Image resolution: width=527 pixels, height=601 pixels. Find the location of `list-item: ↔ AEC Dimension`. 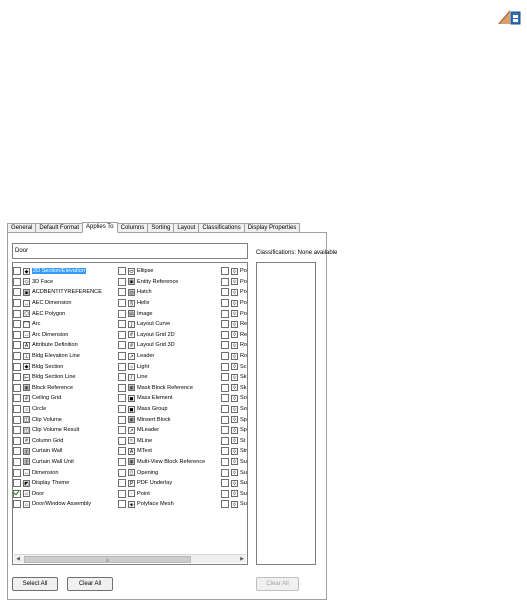

list-item: ↔ AEC Dimension is located at coordinates (65, 303).